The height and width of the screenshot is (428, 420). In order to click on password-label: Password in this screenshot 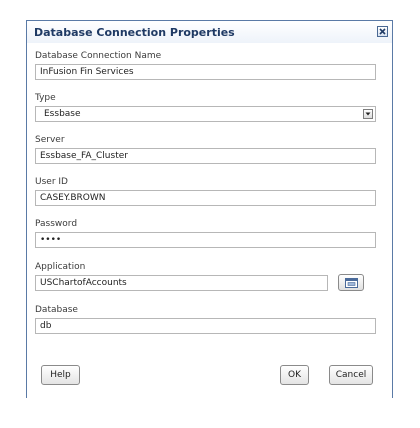, I will do `click(56, 224)`.